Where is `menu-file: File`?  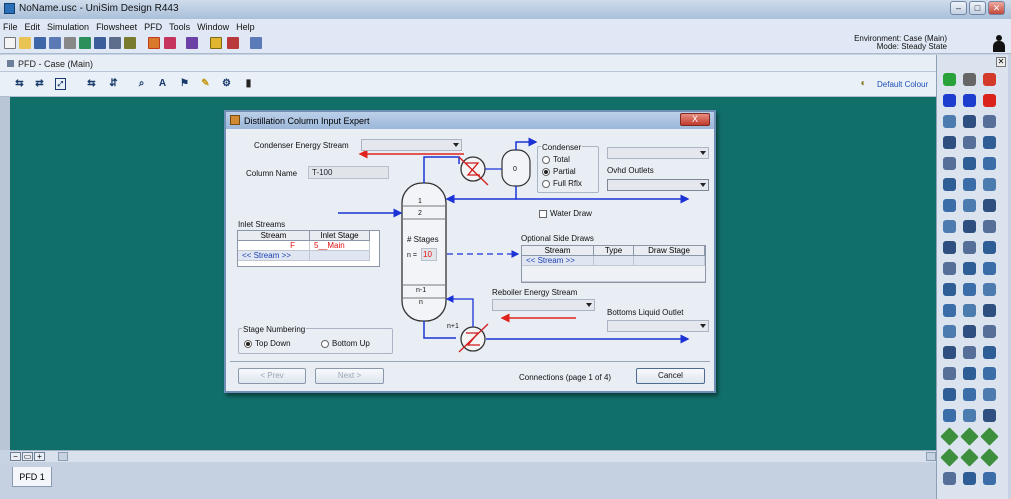
menu-file: File is located at coordinates (10, 27).